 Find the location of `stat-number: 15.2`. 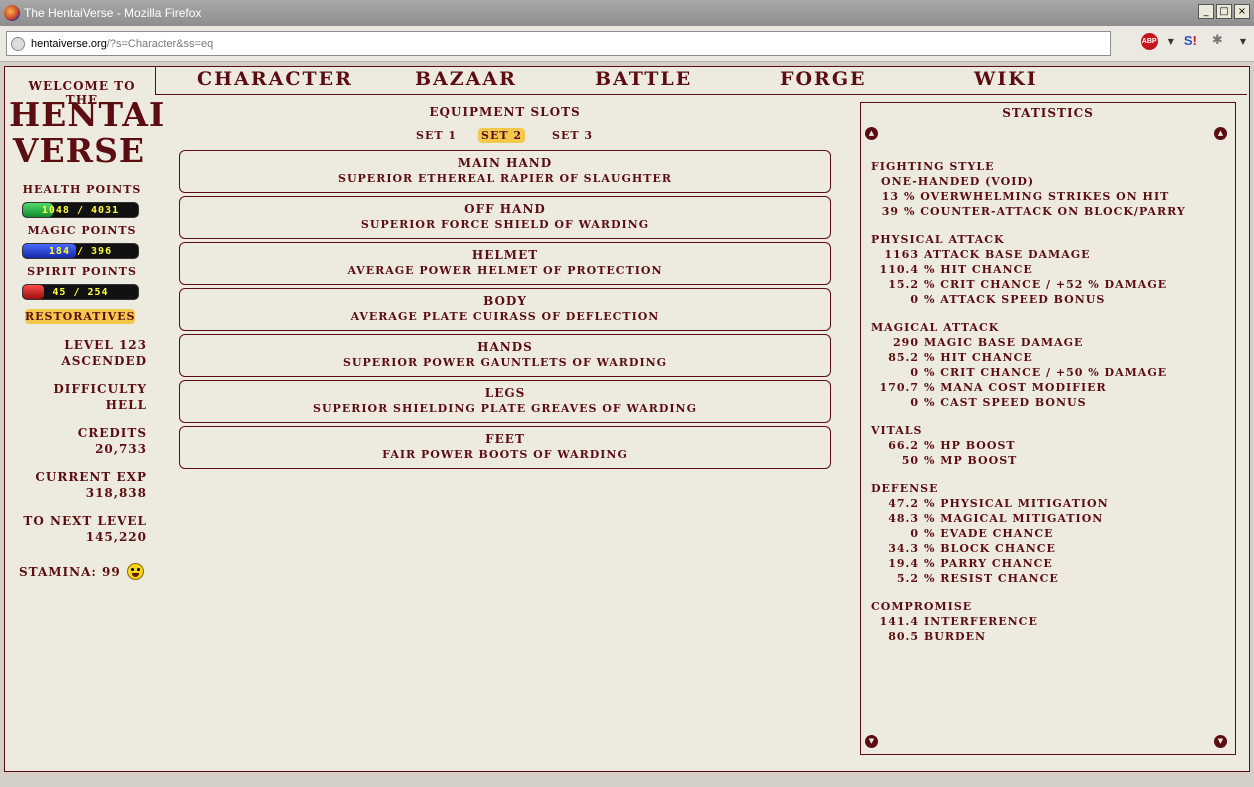

stat-number: 15.2 is located at coordinates (903, 284).